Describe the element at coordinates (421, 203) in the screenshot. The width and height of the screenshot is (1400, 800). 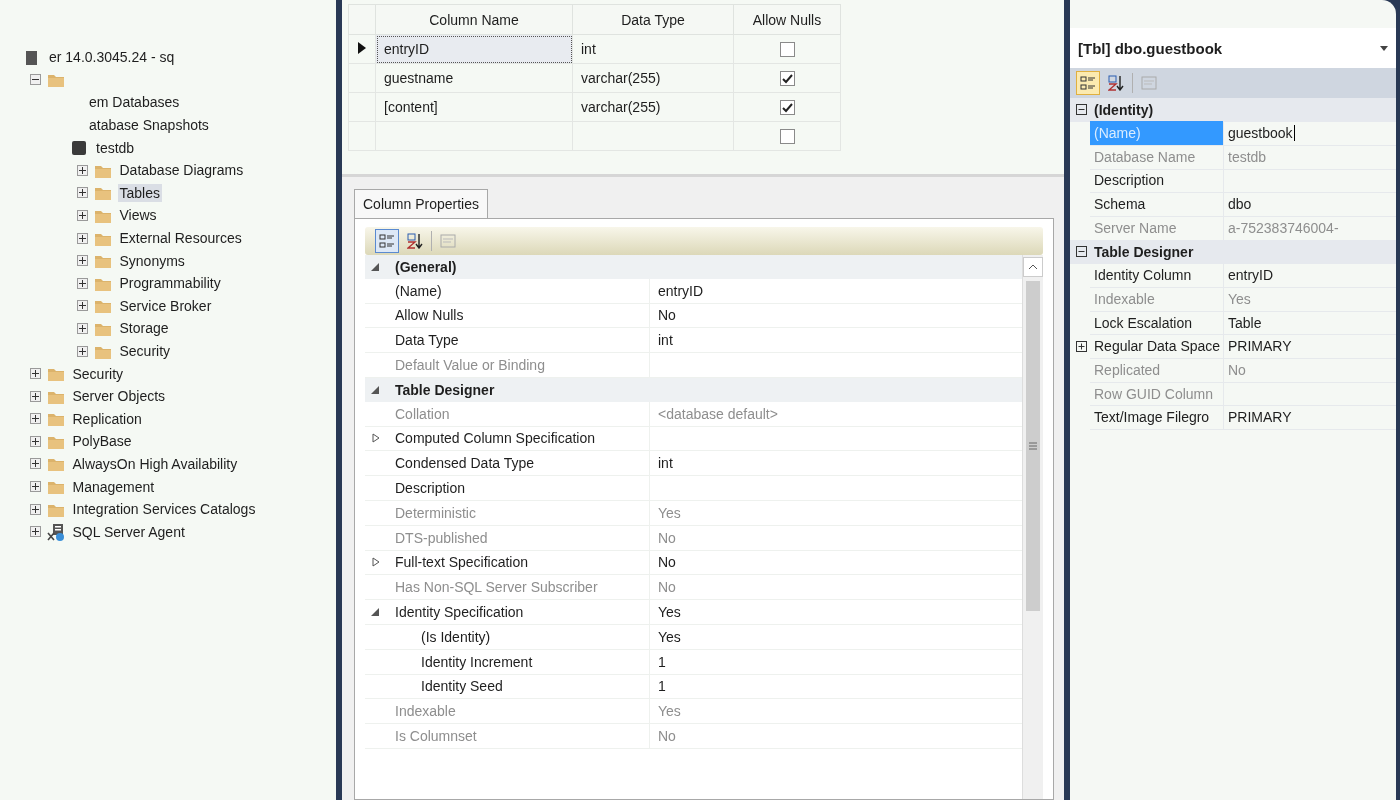
I see `tab: Column Properties` at that location.